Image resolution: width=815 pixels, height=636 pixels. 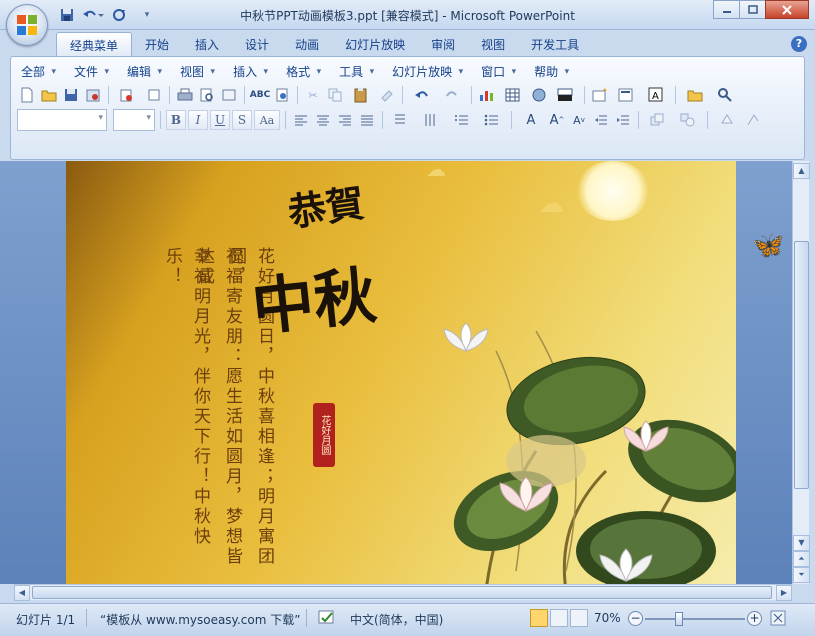 What do you see at coordinates (727, 120) in the screenshot?
I see `shape-fill-icon` at bounding box center [727, 120].